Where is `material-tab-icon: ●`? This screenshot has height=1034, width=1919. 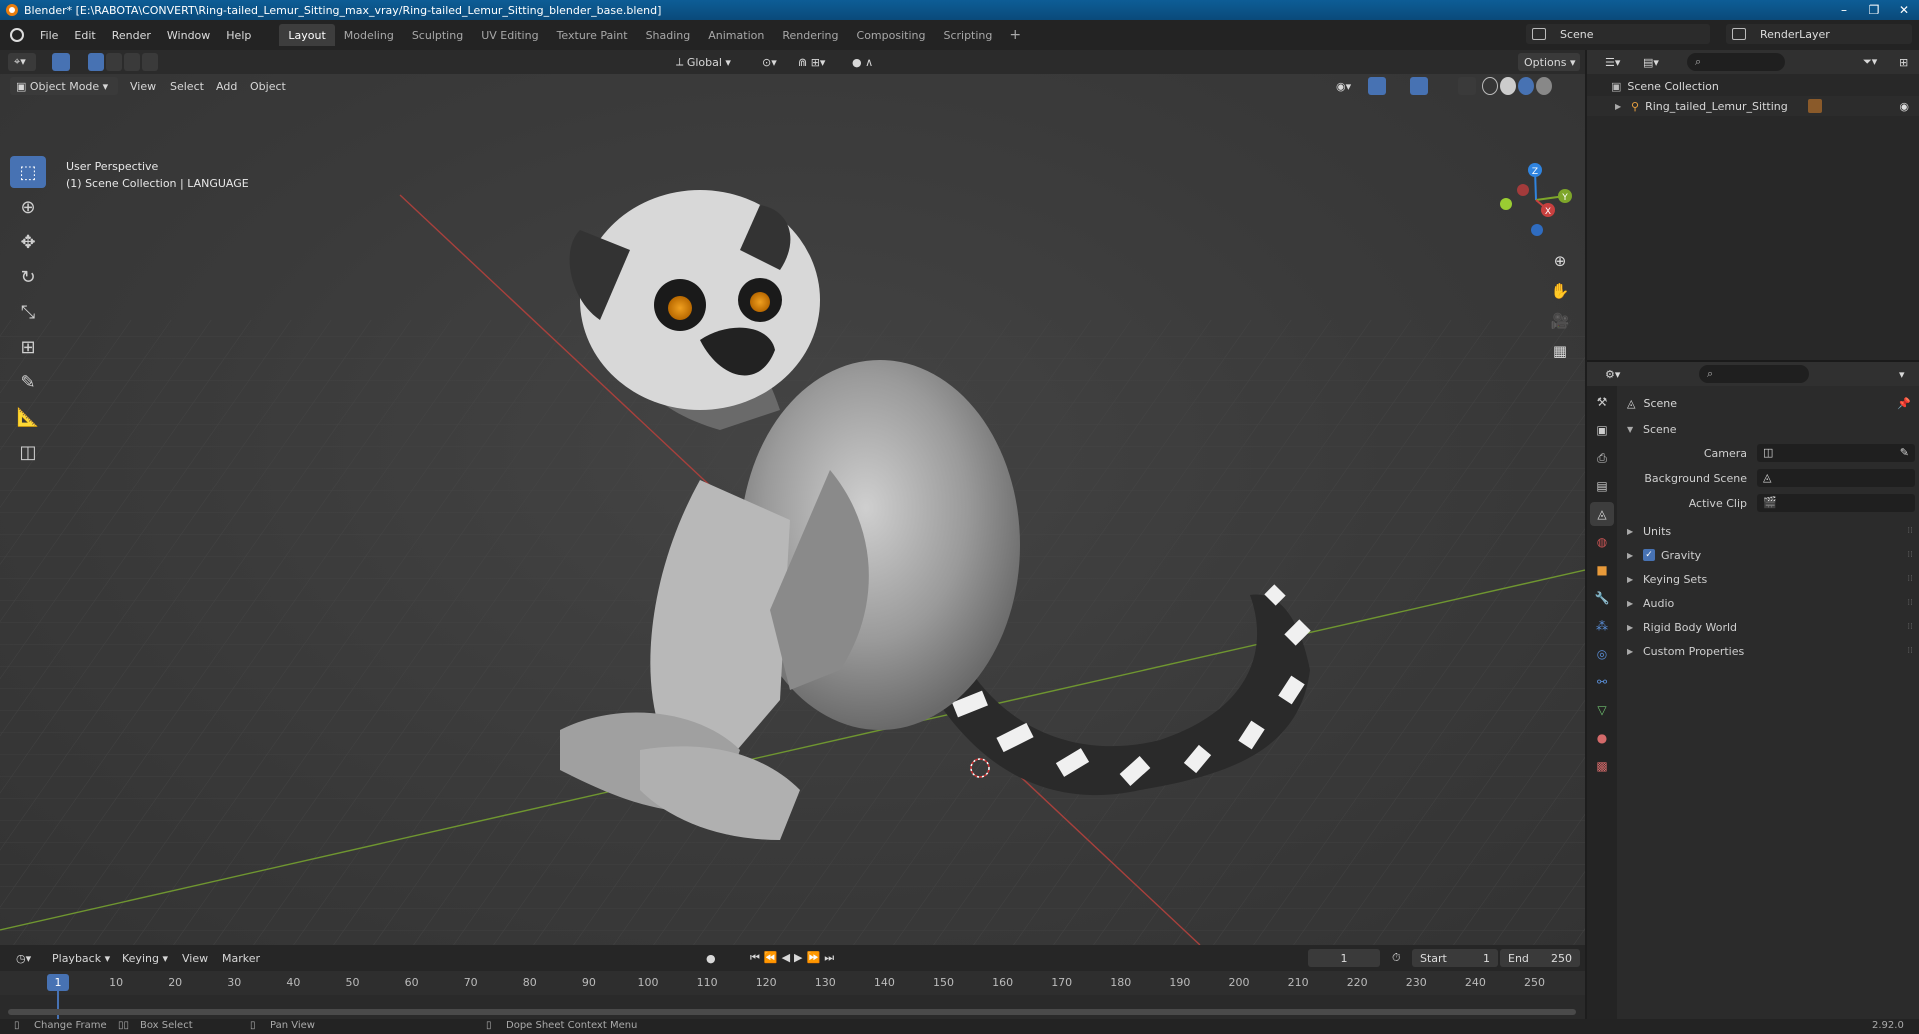 material-tab-icon: ● is located at coordinates (1602, 738).